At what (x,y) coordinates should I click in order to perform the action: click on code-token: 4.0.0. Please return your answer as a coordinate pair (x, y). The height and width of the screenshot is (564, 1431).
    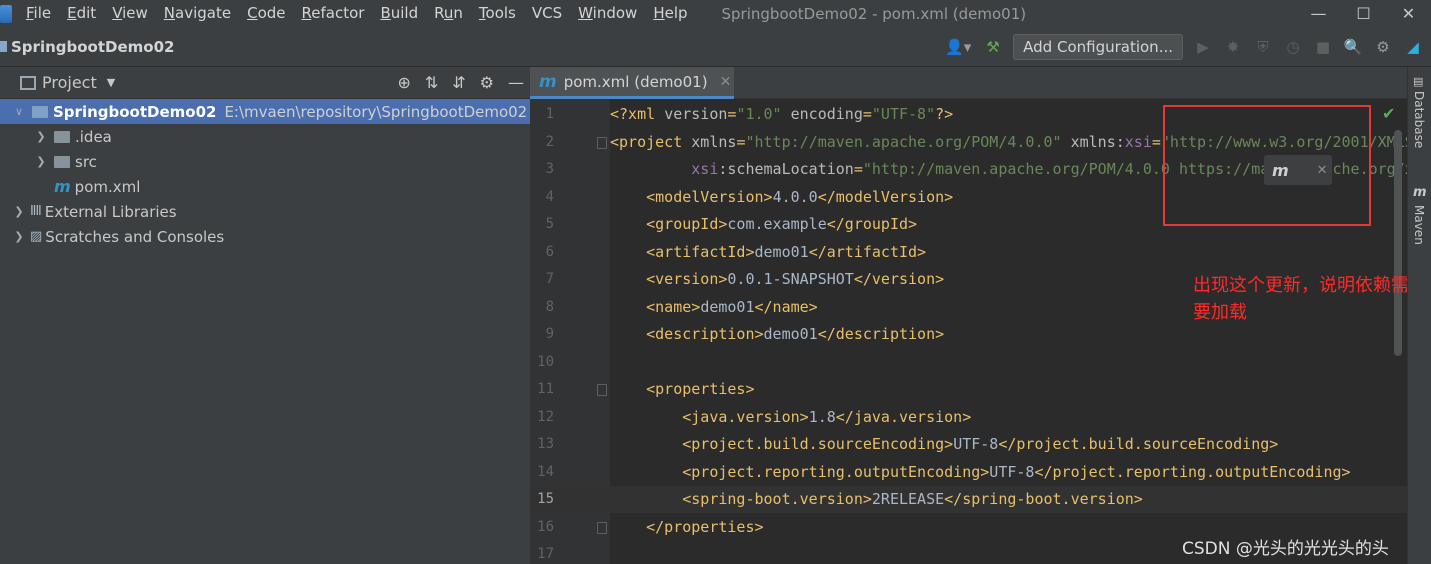
    Looking at the image, I should click on (795, 196).